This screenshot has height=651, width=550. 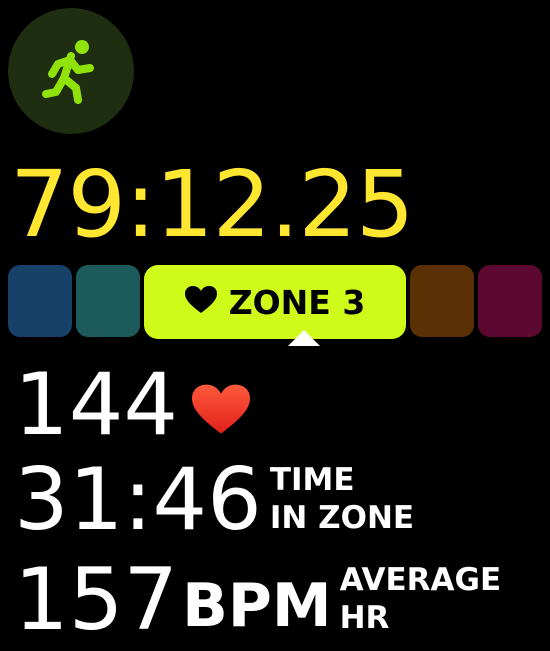 I want to click on zone-label: ZONE 3, so click(x=297, y=302).